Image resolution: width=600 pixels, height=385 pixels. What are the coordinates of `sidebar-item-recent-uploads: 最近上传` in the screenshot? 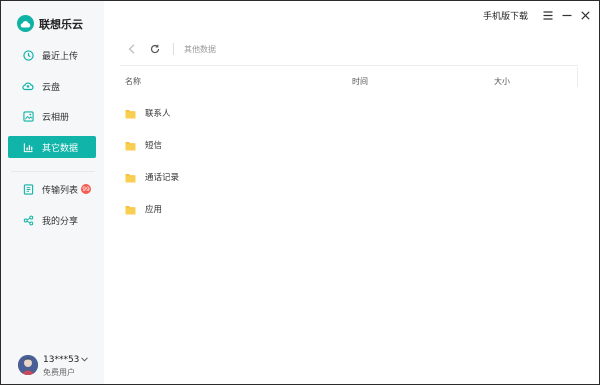 It's located at (52, 55).